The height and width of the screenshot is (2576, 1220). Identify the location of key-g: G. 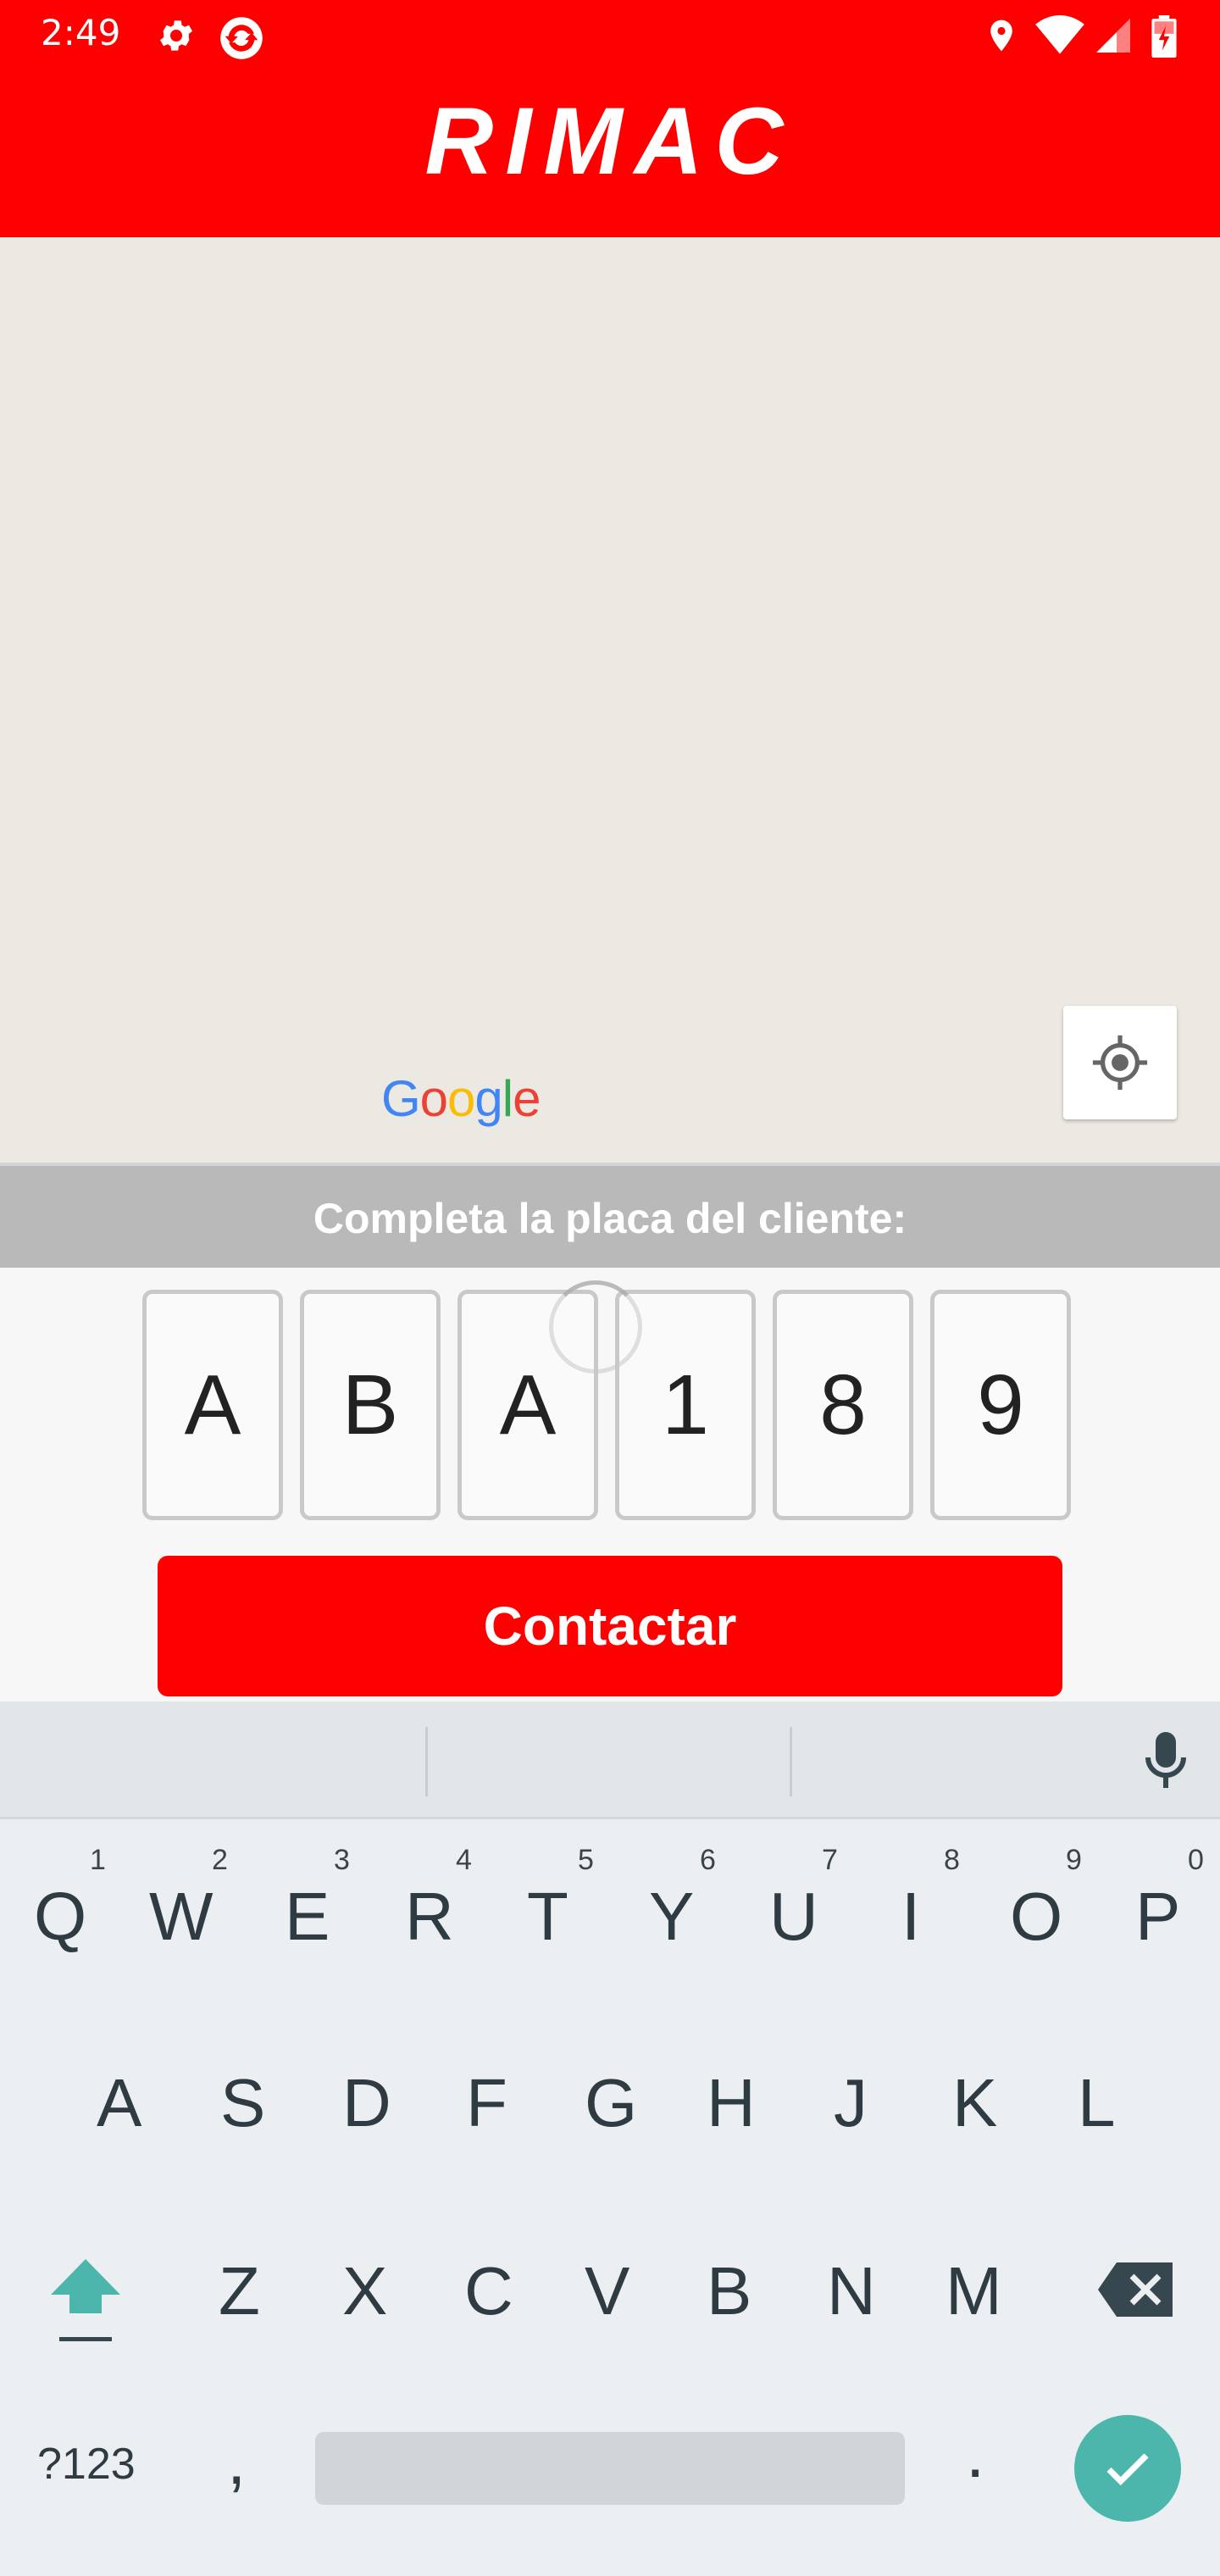
(611, 2103).